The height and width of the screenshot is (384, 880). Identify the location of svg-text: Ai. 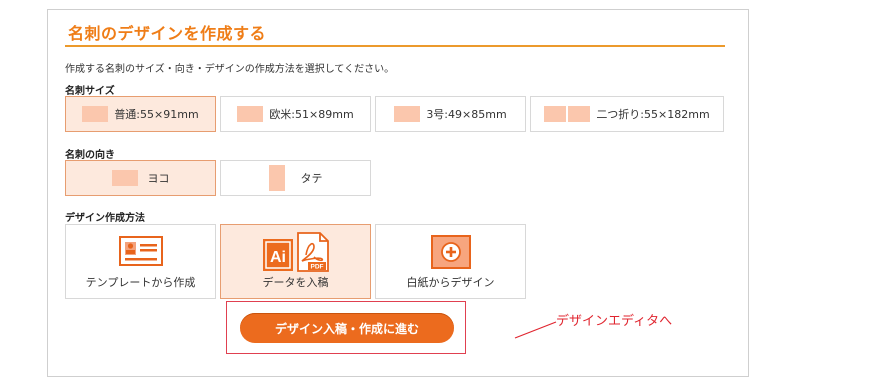
(278, 257).